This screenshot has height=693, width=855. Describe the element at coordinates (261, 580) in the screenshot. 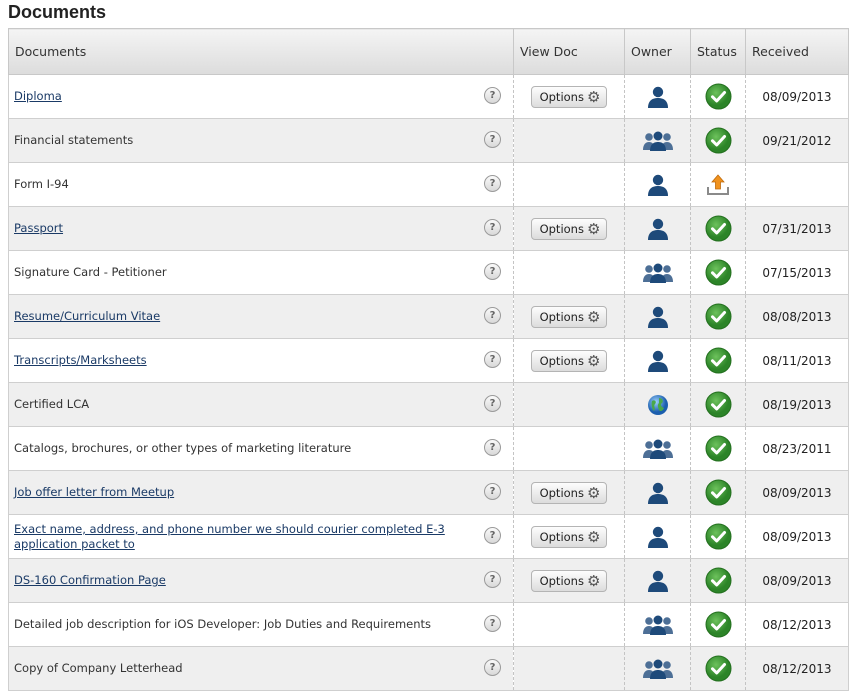

I see `document-cell: DS-160 Confirmation Page ?` at that location.